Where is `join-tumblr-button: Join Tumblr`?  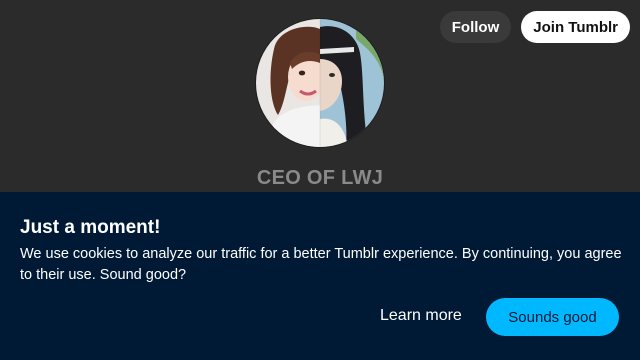 join-tumblr-button: Join Tumblr is located at coordinates (575, 27).